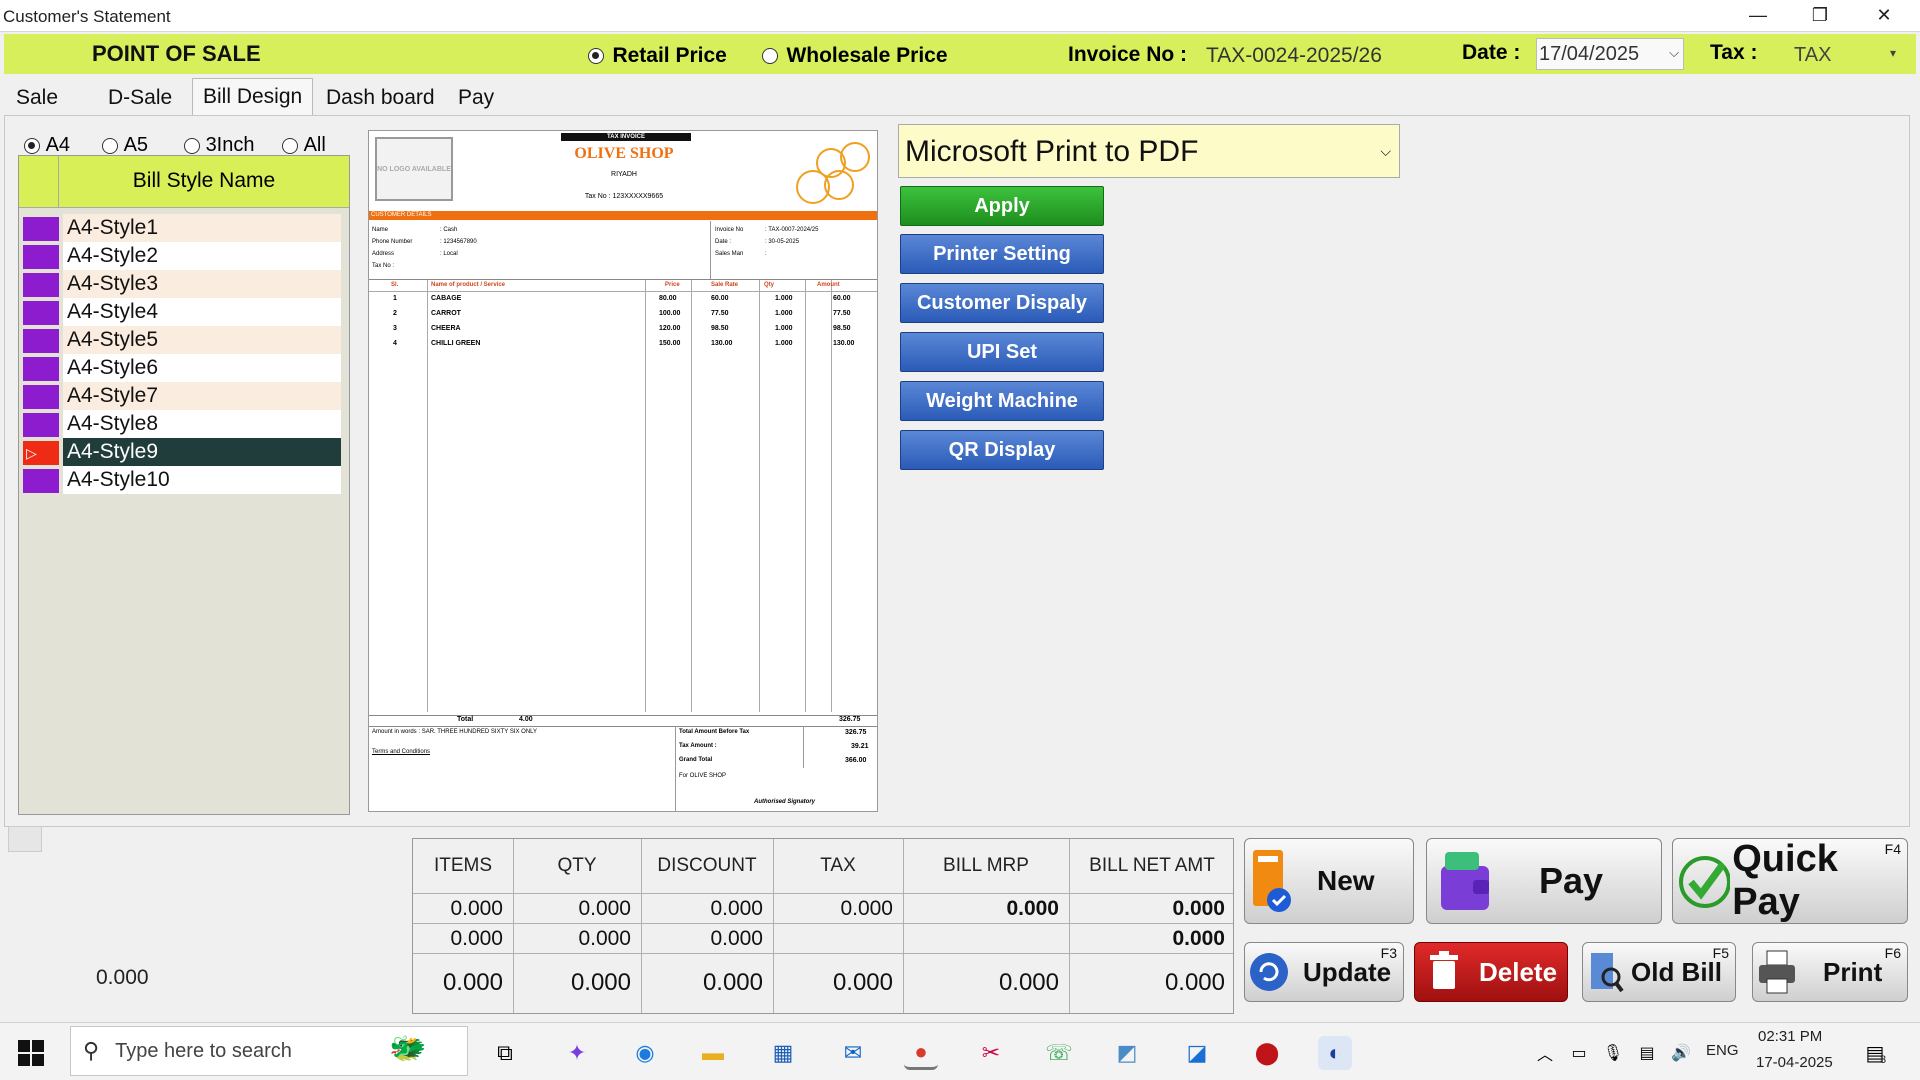 The height and width of the screenshot is (1080, 1920). I want to click on tab-sale: Sale, so click(37, 98).